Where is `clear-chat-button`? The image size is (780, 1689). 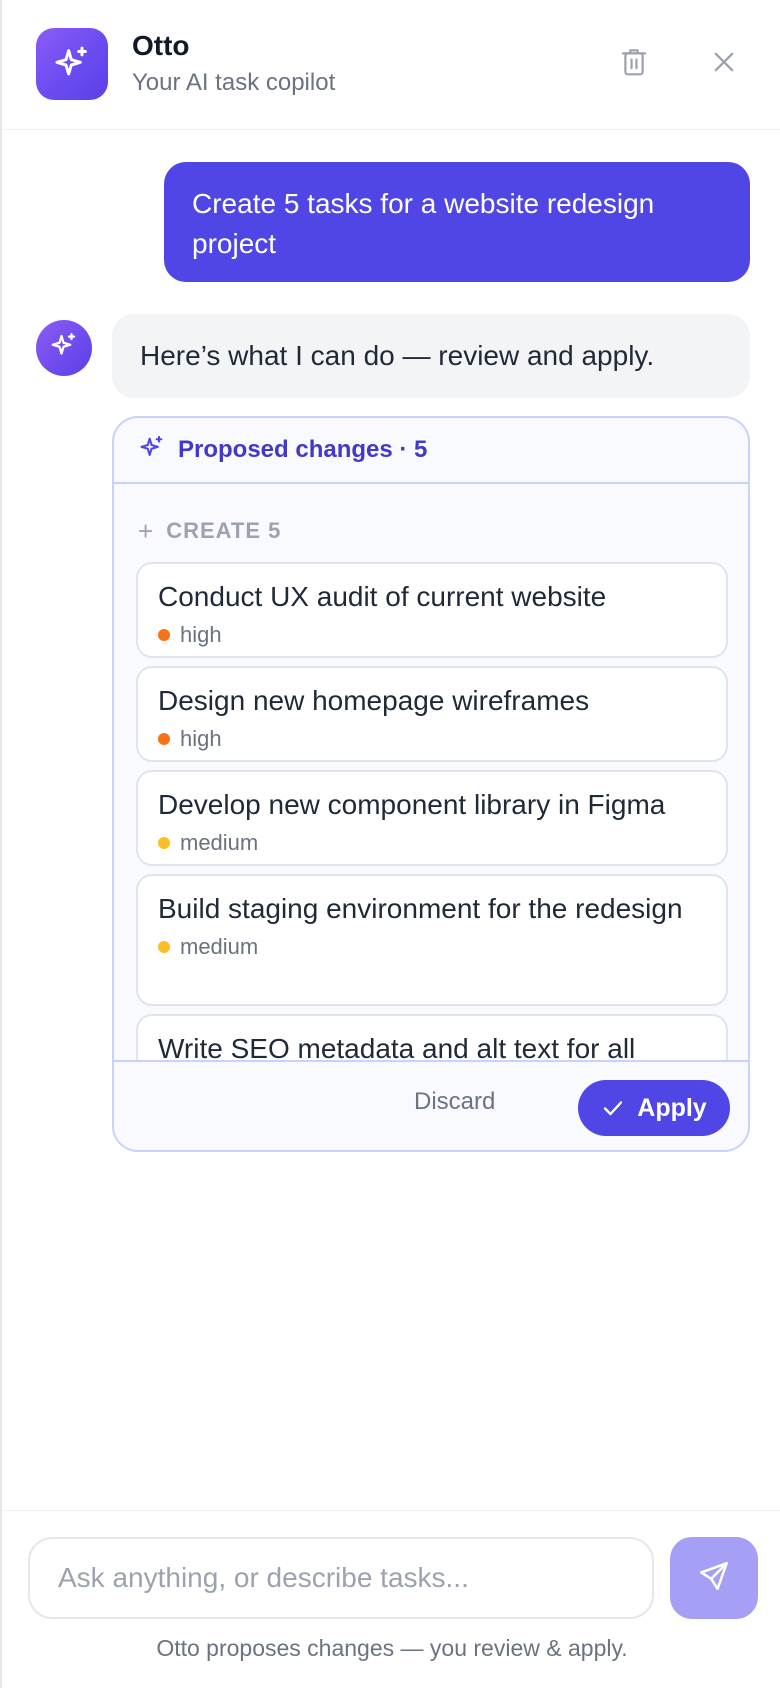
clear-chat-button is located at coordinates (634, 64).